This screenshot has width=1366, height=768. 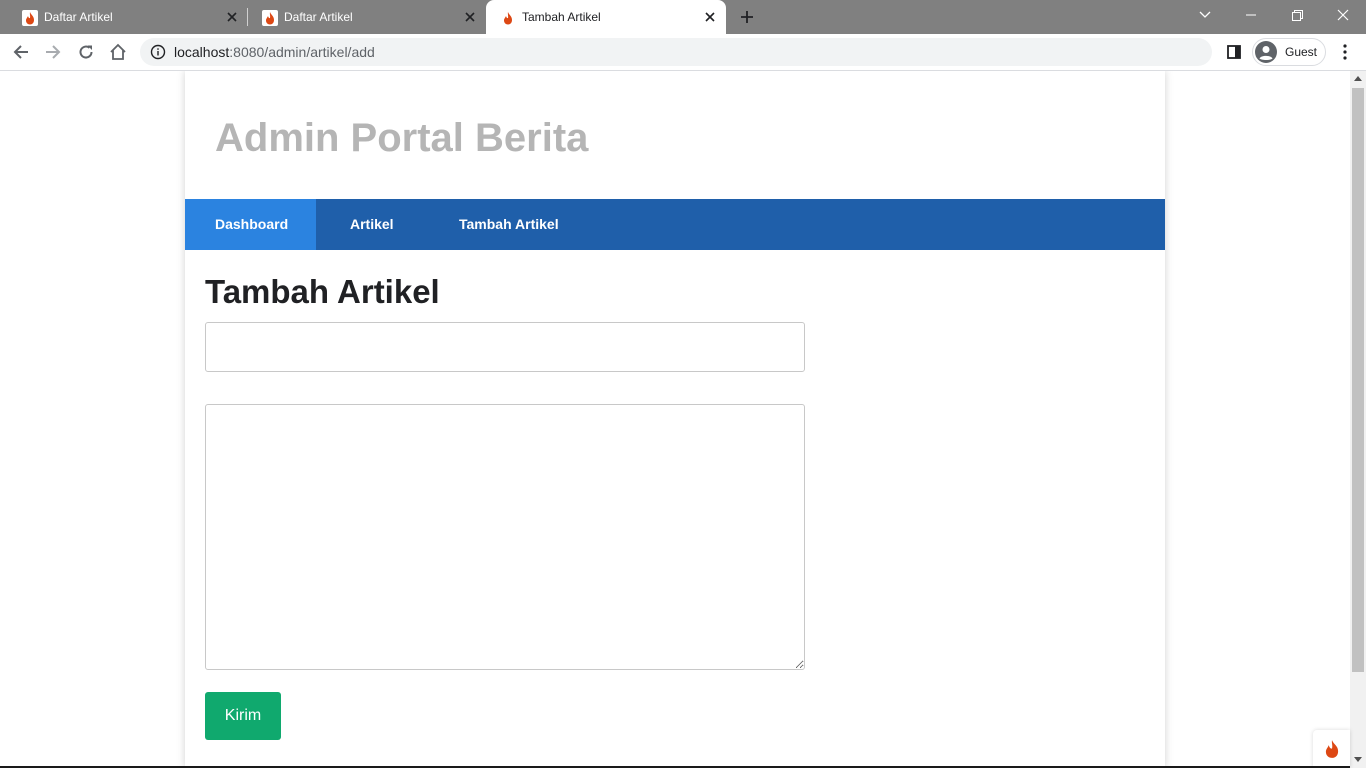 What do you see at coordinates (676, 52) in the screenshot?
I see `address-bar: localhost:8080/admin/artikel/add` at bounding box center [676, 52].